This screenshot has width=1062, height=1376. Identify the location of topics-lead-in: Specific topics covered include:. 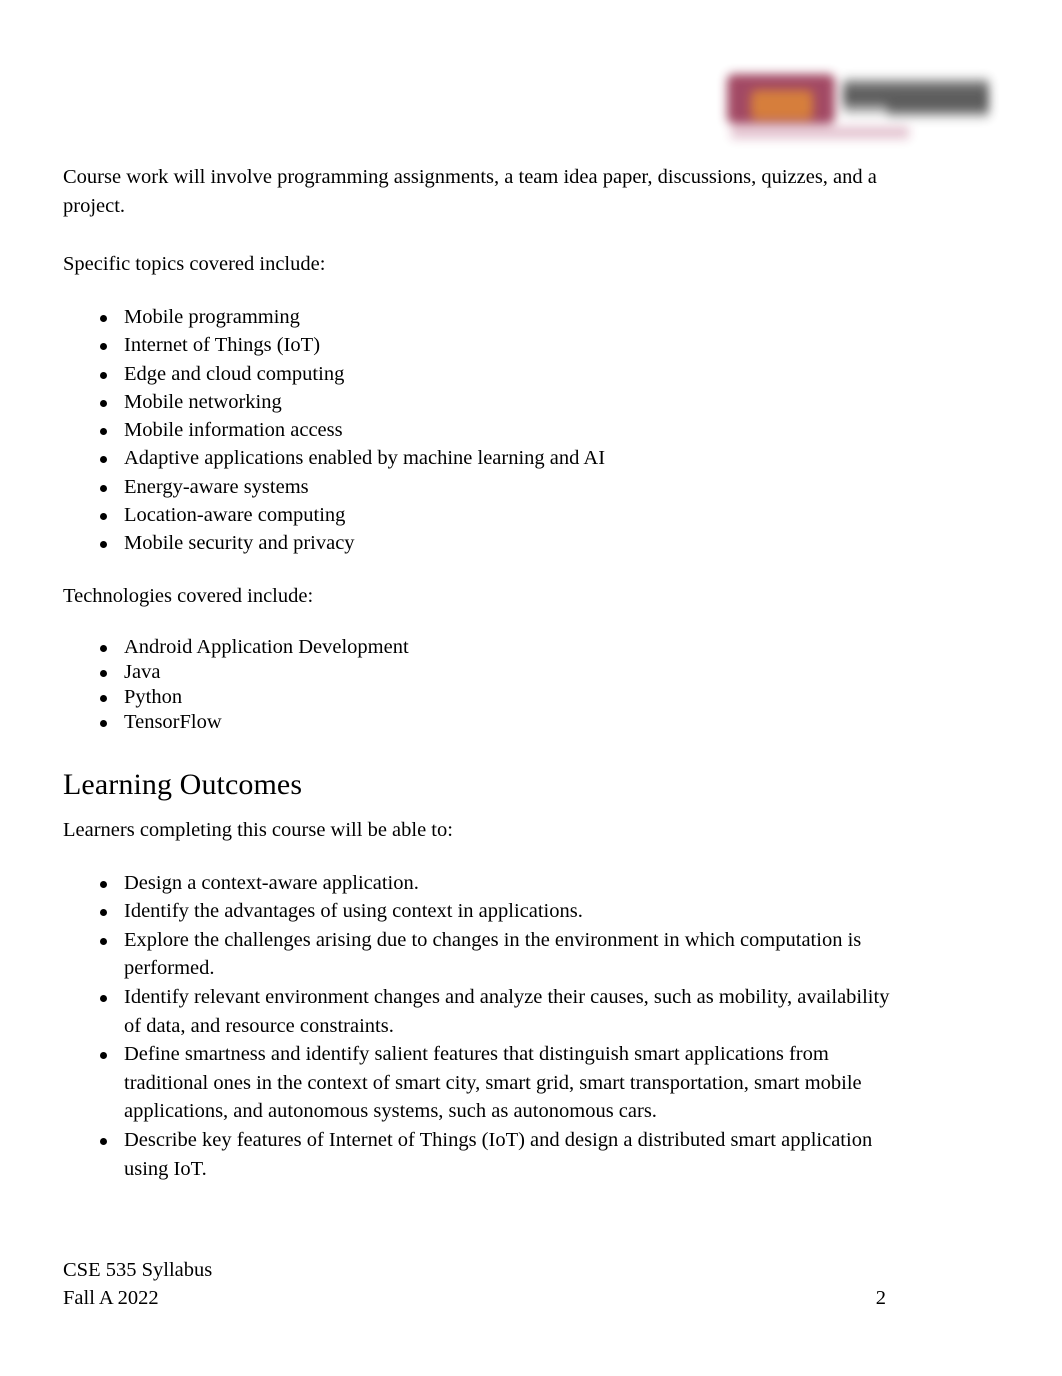
(194, 264).